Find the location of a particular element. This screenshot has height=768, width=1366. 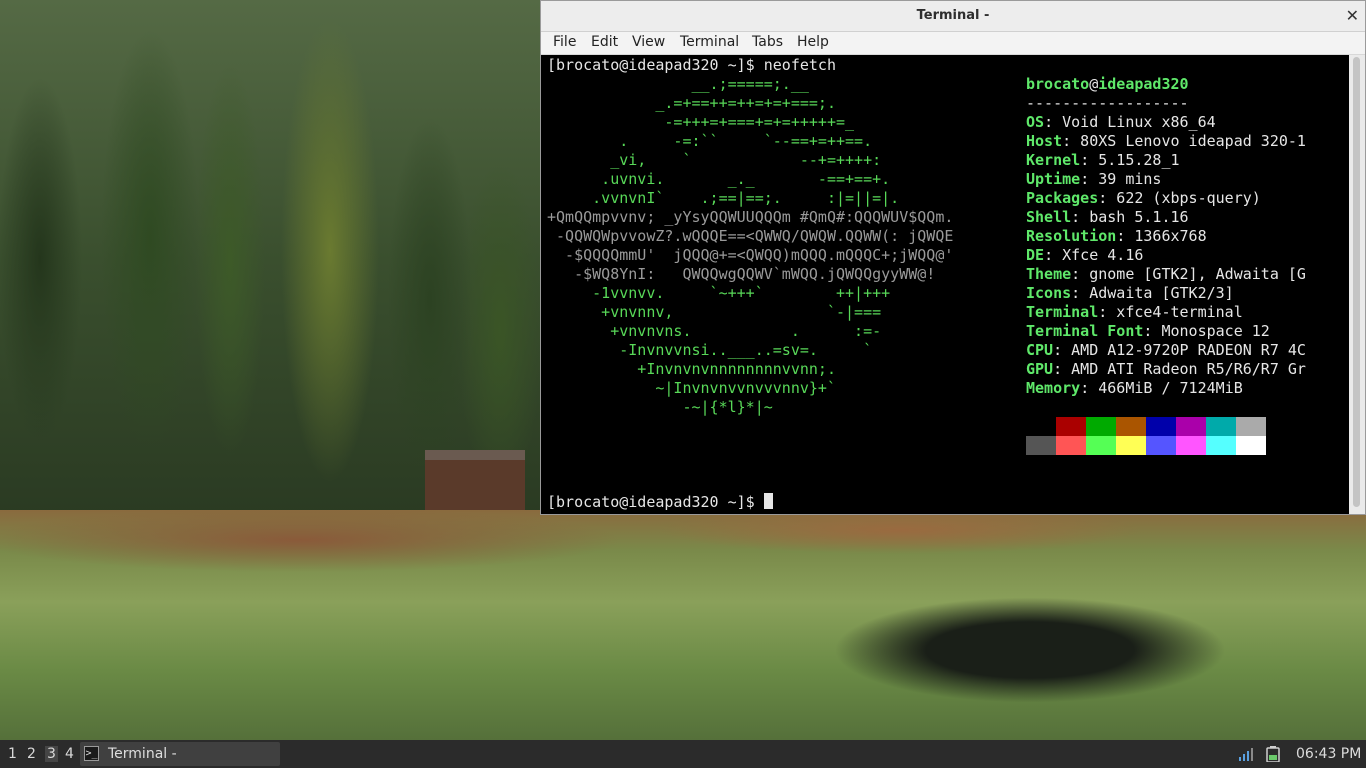

info-key: Packages is located at coordinates (1062, 198).